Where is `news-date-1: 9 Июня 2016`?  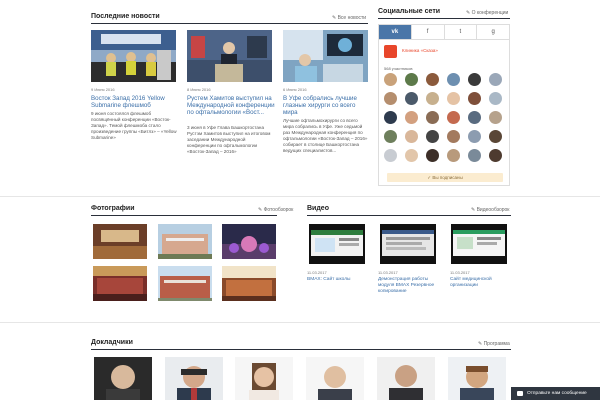
news-date-1: 9 Июня 2016 is located at coordinates (103, 89).